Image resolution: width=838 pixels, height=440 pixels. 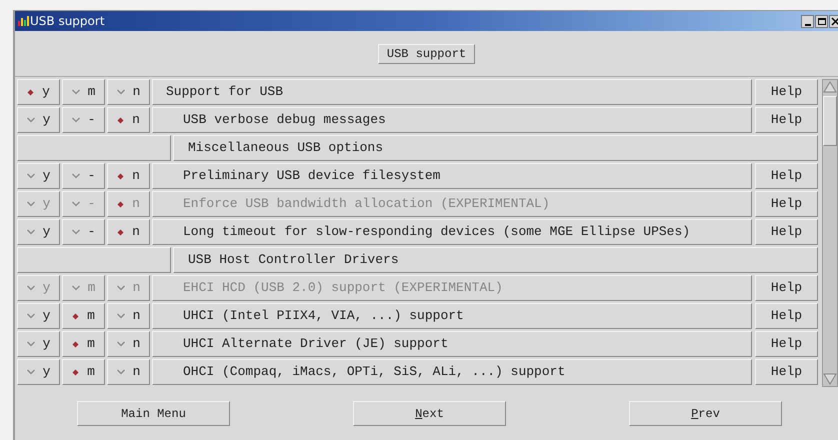 What do you see at coordinates (427, 54) in the screenshot?
I see `section-button: USB support` at bounding box center [427, 54].